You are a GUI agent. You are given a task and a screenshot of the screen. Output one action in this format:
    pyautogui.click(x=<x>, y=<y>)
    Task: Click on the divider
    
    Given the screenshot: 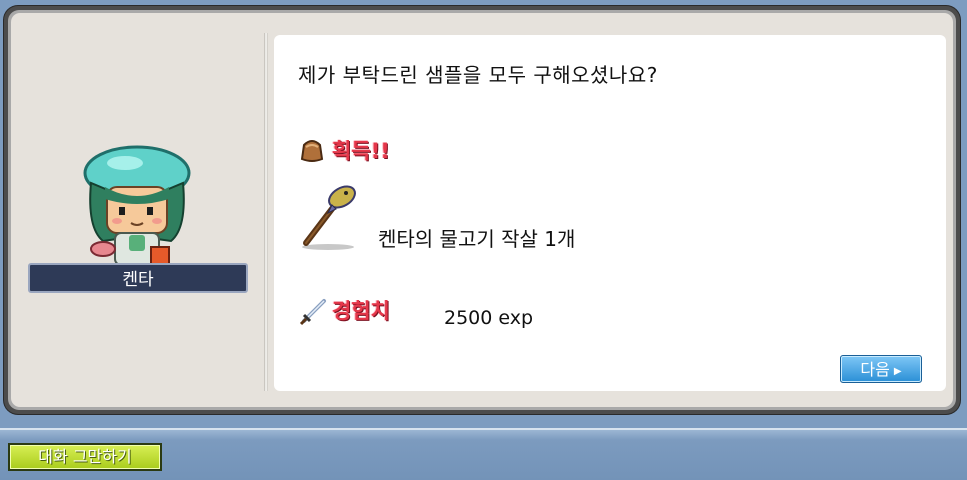 What is the action you would take?
    pyautogui.click(x=266, y=212)
    